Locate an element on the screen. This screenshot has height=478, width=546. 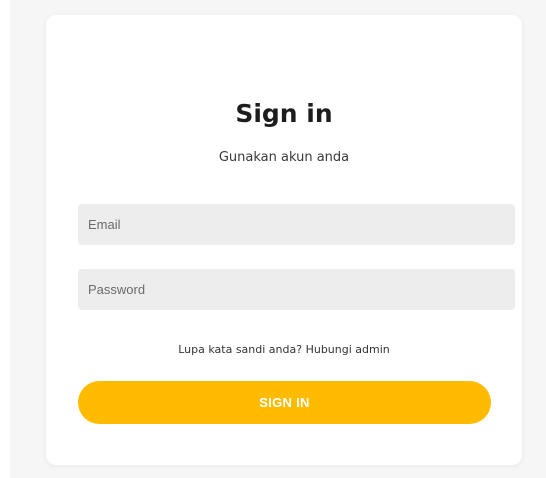
page-title: Sign in is located at coordinates (284, 113).